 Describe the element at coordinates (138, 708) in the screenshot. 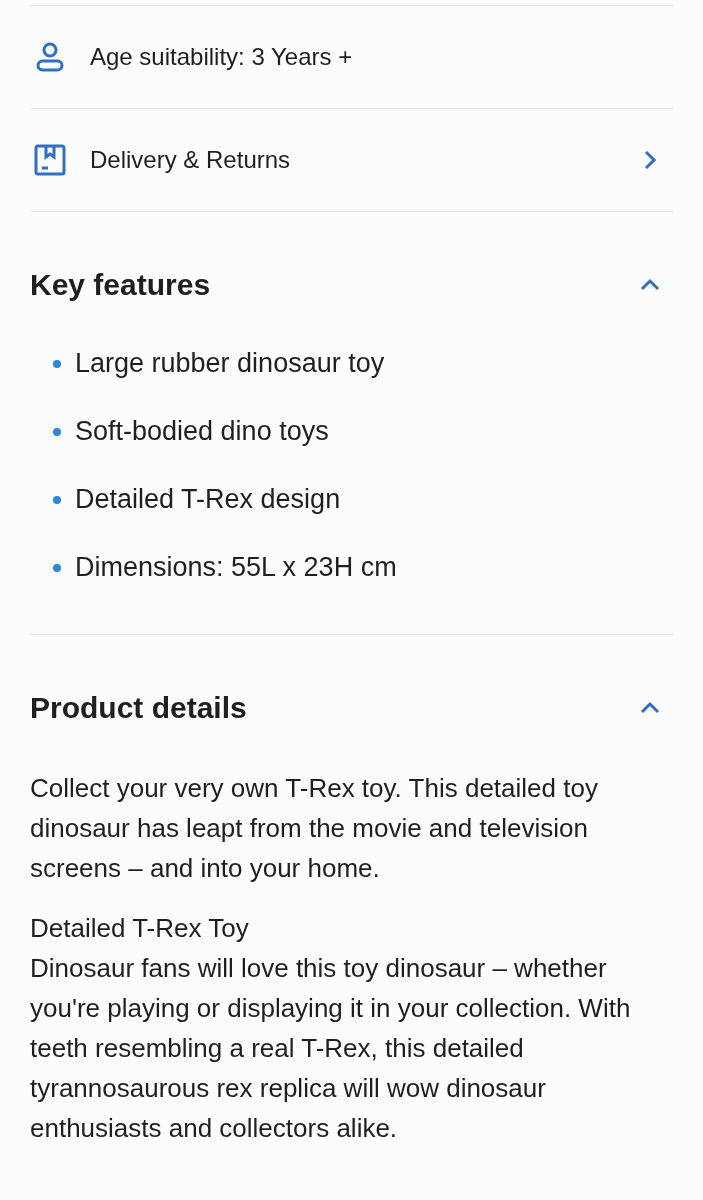

I see `section-heading: Product details` at that location.